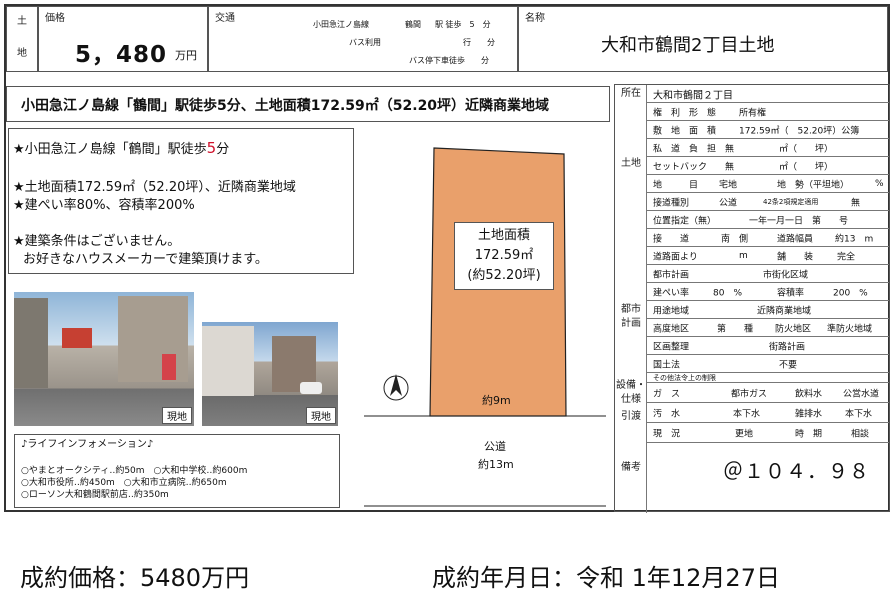  I want to click on coverage-label: 建ぺい率, so click(671, 293).